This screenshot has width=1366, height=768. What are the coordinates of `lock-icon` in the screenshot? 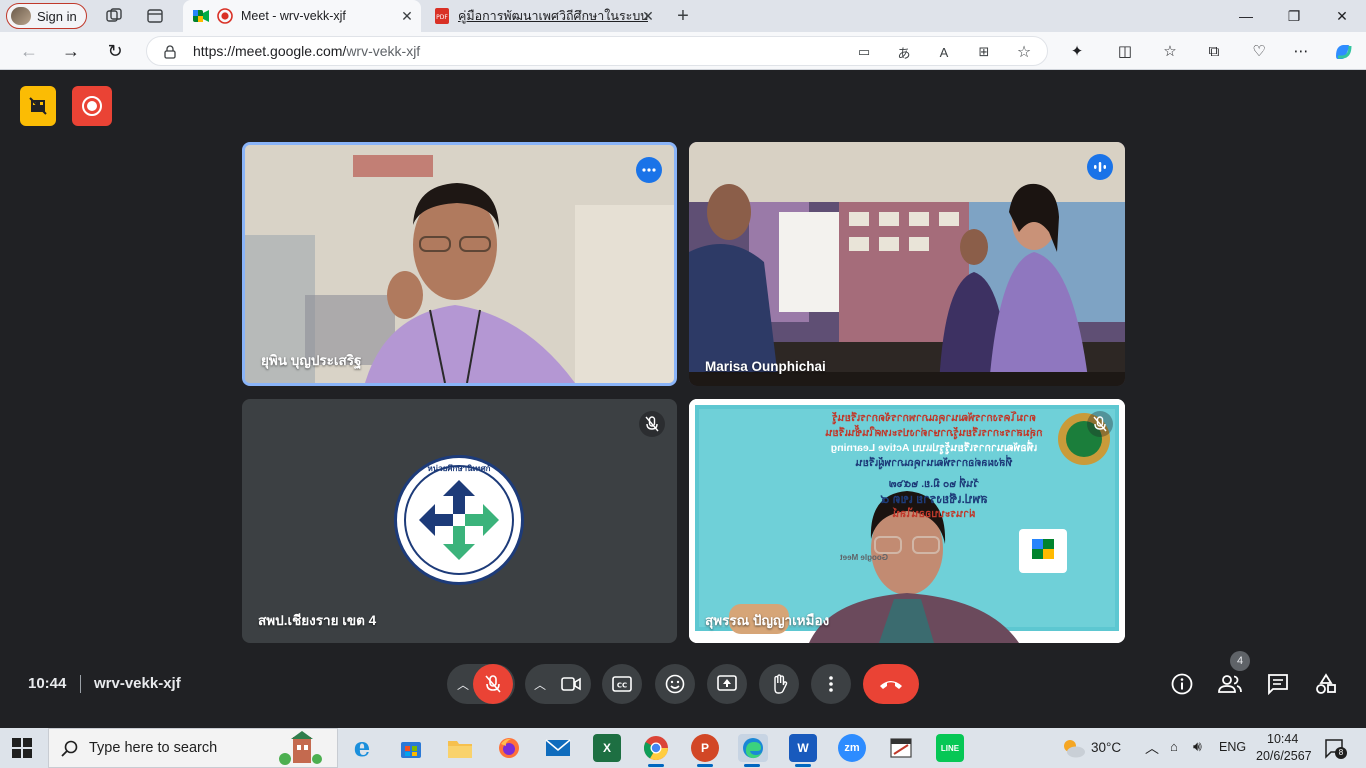 It's located at (170, 52).